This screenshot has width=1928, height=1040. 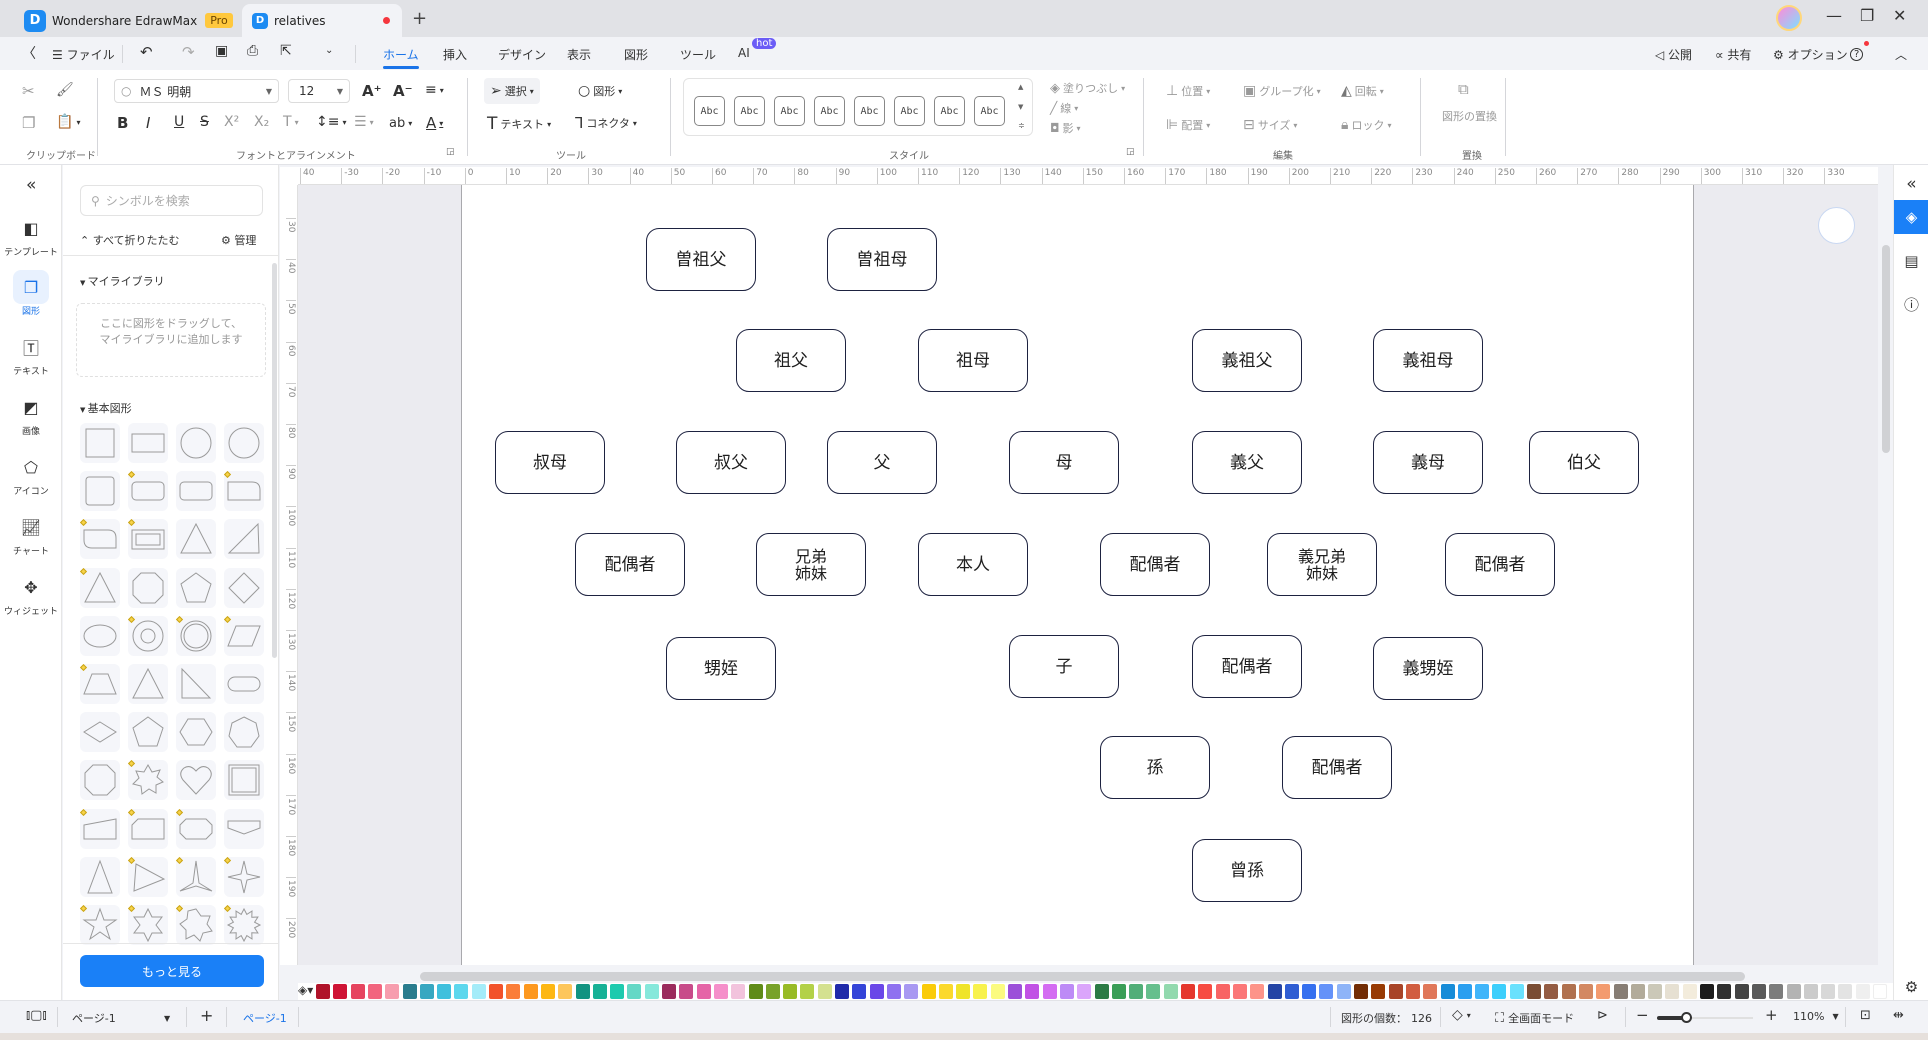 What do you see at coordinates (721, 668) in the screenshot?
I see `node-nephew-niece: 甥姪` at bounding box center [721, 668].